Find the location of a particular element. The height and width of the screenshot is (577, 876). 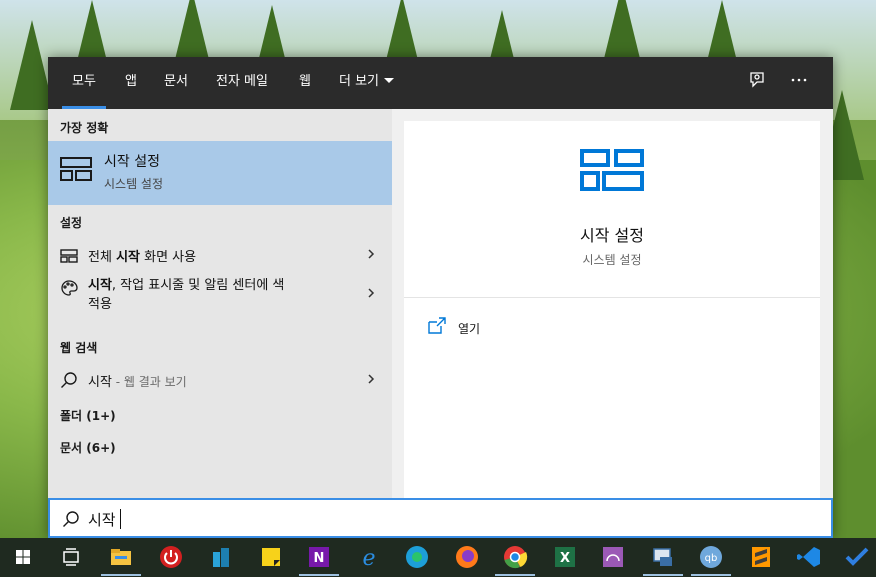

svg-text: X is located at coordinates (565, 558).